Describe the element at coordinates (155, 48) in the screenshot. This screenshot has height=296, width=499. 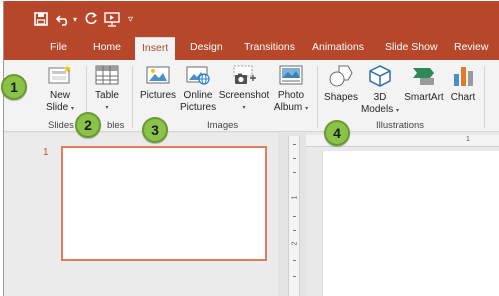
I see `tab-insert: Insert` at that location.